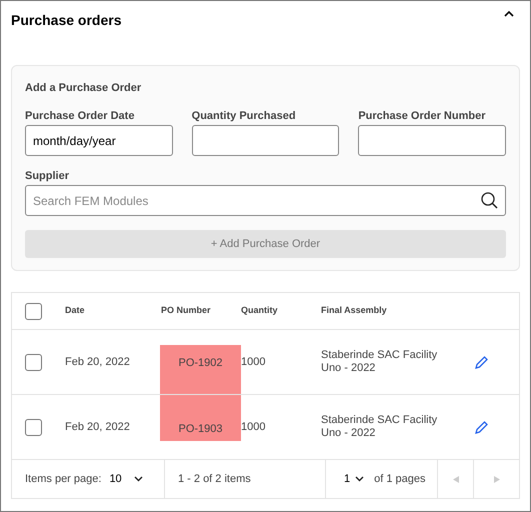 The width and height of the screenshot is (531, 512). What do you see at coordinates (354, 311) in the screenshot?
I see `column-header: Final Assembly` at bounding box center [354, 311].